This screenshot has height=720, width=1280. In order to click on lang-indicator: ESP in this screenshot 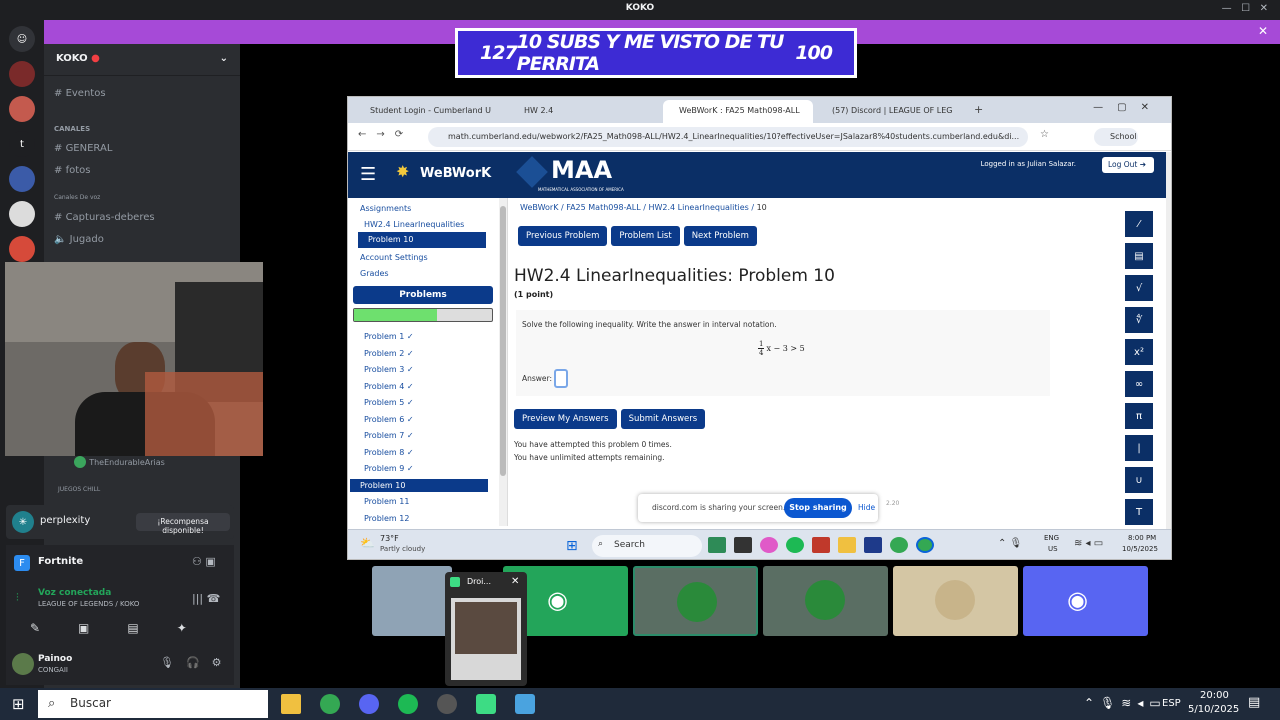, I will do `click(1171, 703)`.